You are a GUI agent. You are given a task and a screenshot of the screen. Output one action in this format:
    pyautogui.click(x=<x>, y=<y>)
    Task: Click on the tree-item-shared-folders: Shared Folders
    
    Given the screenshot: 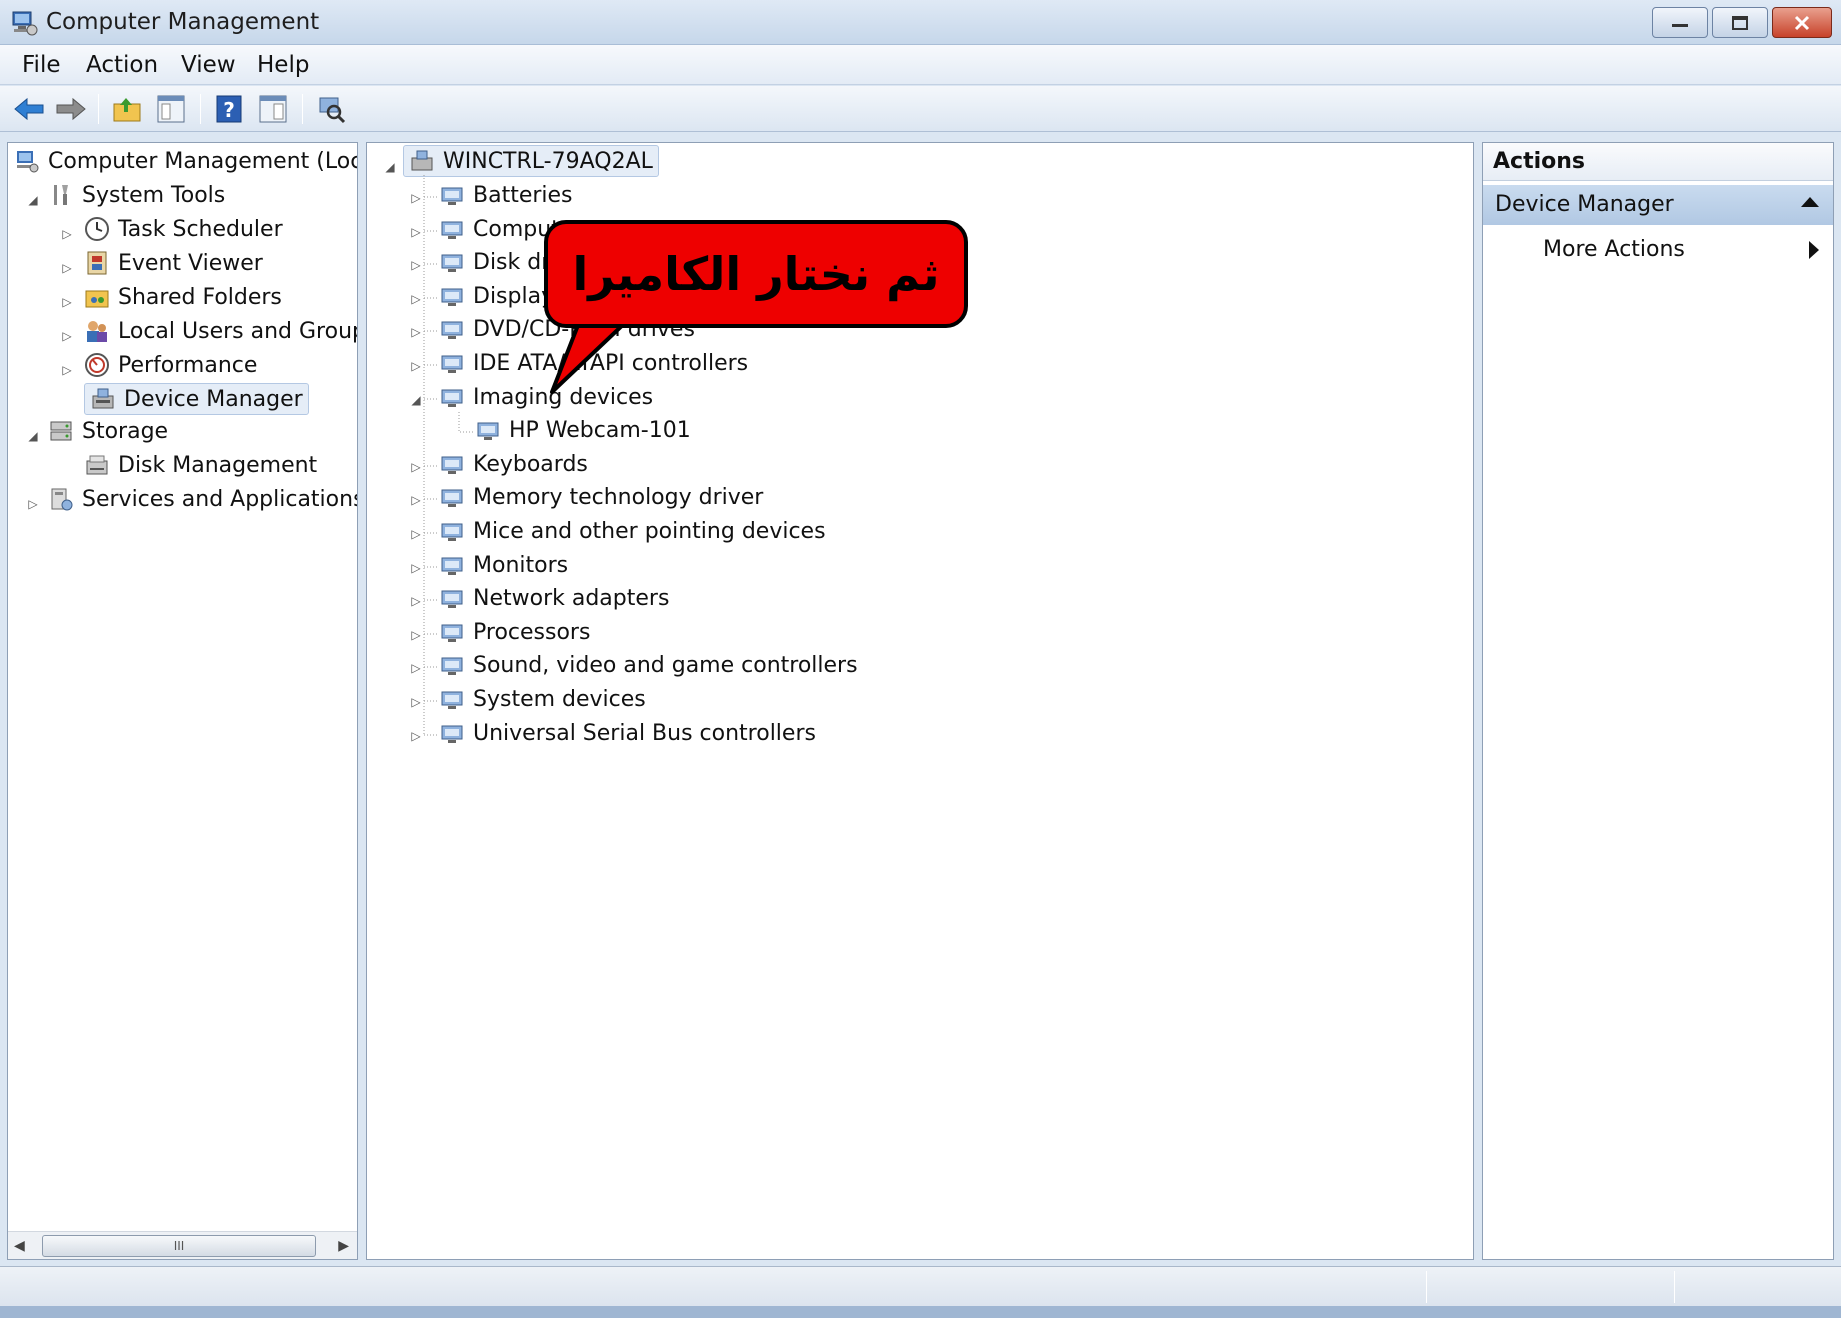 What is the action you would take?
    pyautogui.click(x=183, y=297)
    